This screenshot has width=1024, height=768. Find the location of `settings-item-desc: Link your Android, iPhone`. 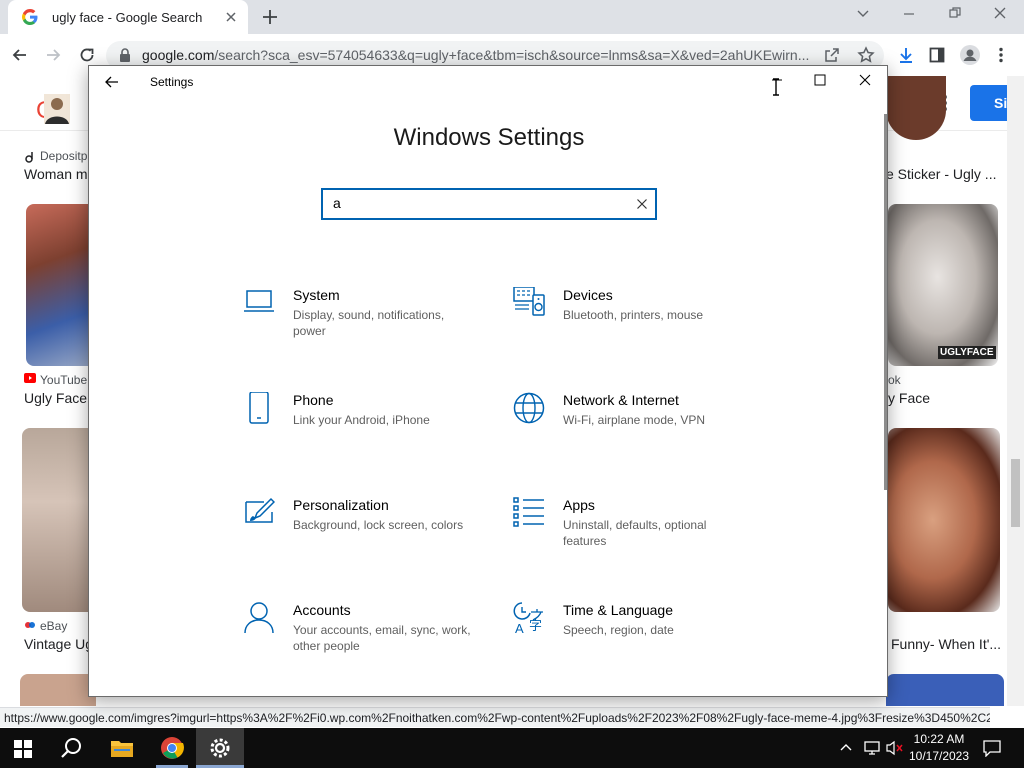

settings-item-desc: Link your Android, iPhone is located at coordinates (361, 420).